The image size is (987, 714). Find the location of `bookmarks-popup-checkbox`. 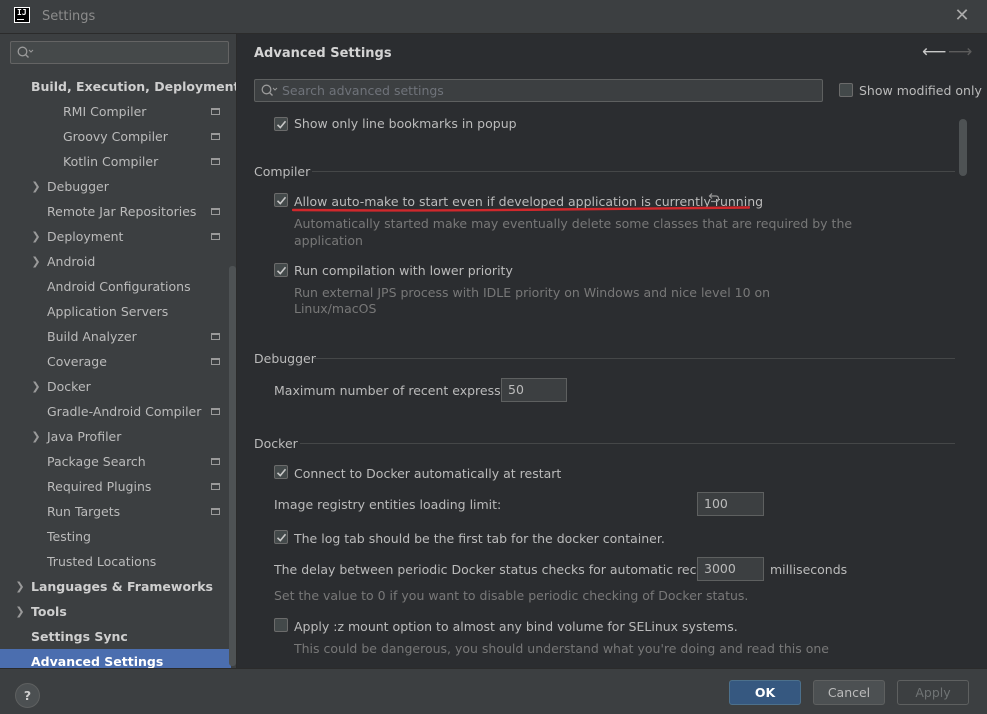

bookmarks-popup-checkbox is located at coordinates (281, 124).